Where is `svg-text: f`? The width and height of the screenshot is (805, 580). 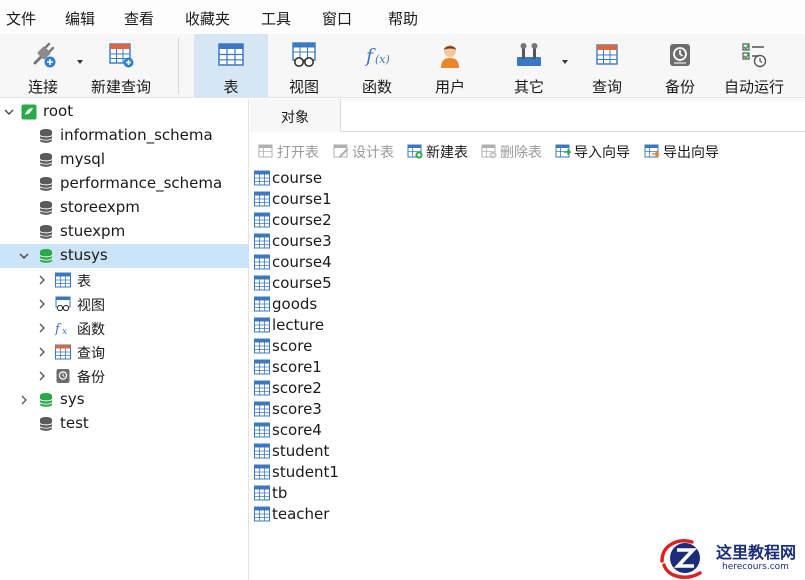 svg-text: f is located at coordinates (58, 329).